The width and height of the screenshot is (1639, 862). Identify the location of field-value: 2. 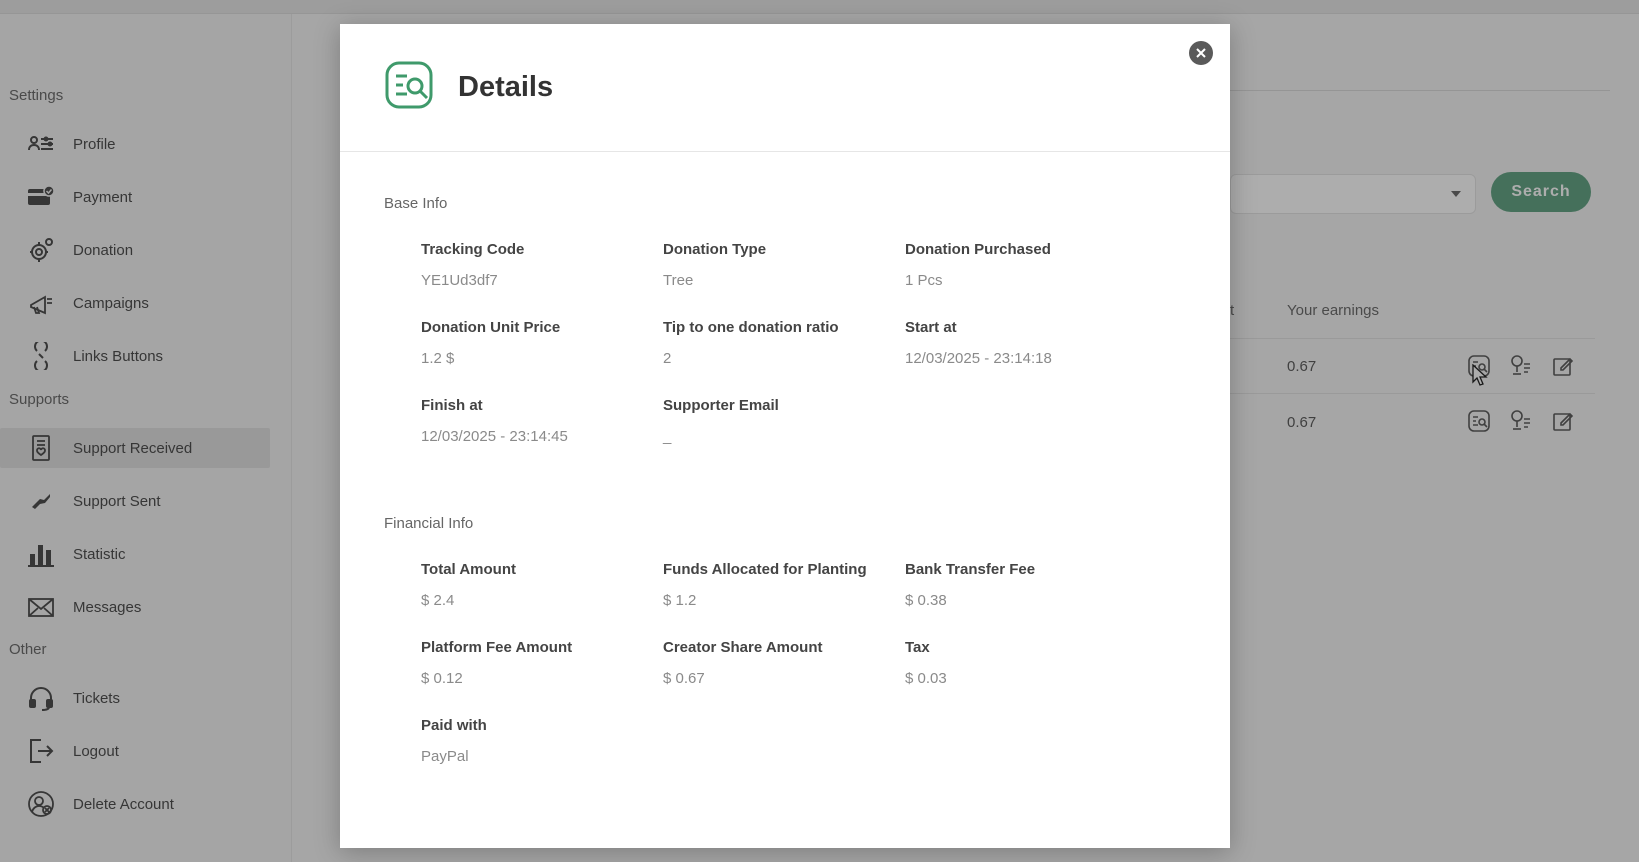
(667, 358).